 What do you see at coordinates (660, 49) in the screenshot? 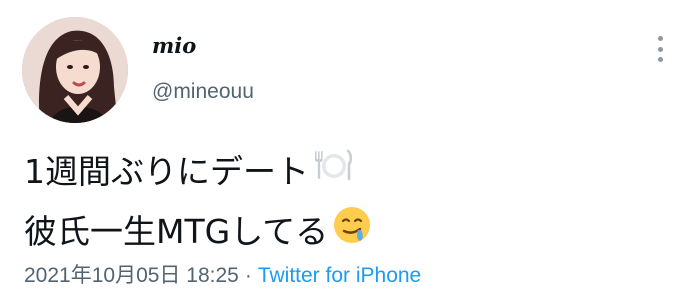
I see `more-options-icon` at bounding box center [660, 49].